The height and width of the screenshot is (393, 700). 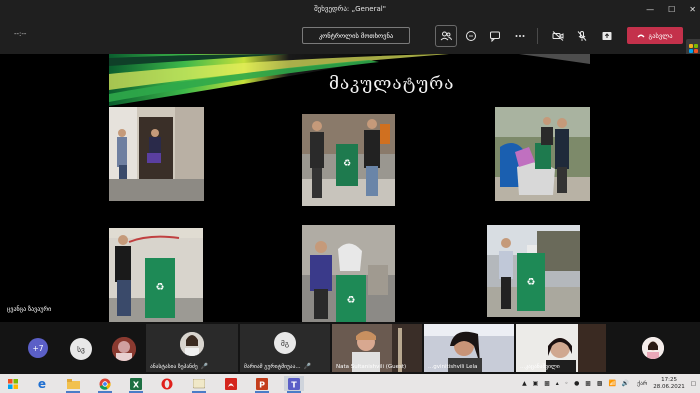 I want to click on svg-text: X, so click(x=136, y=384).